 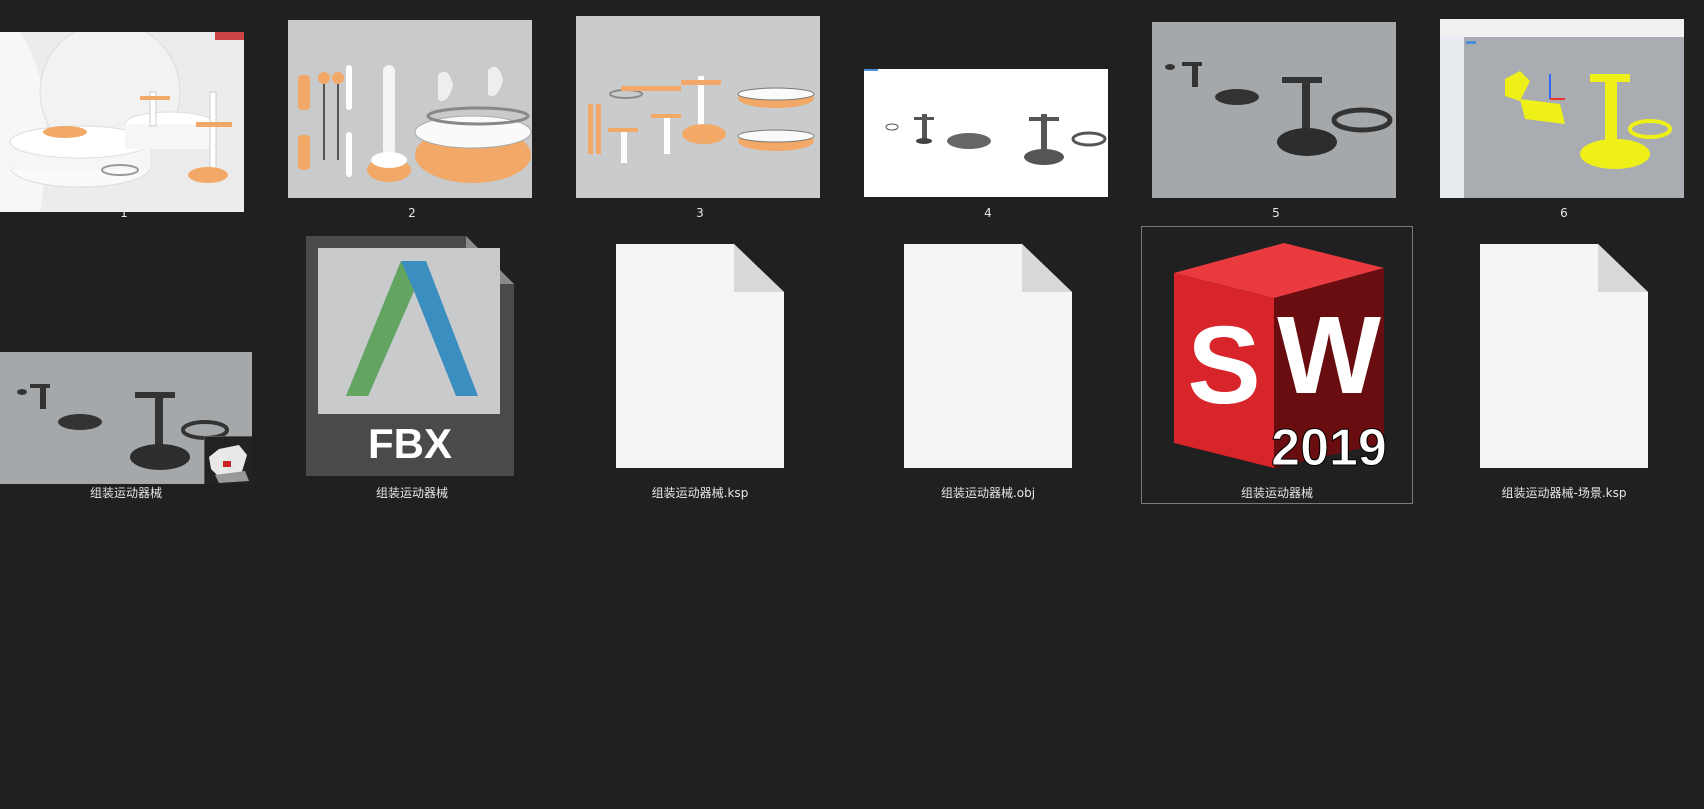 What do you see at coordinates (124, 213) in the screenshot?
I see `file-label: 1` at bounding box center [124, 213].